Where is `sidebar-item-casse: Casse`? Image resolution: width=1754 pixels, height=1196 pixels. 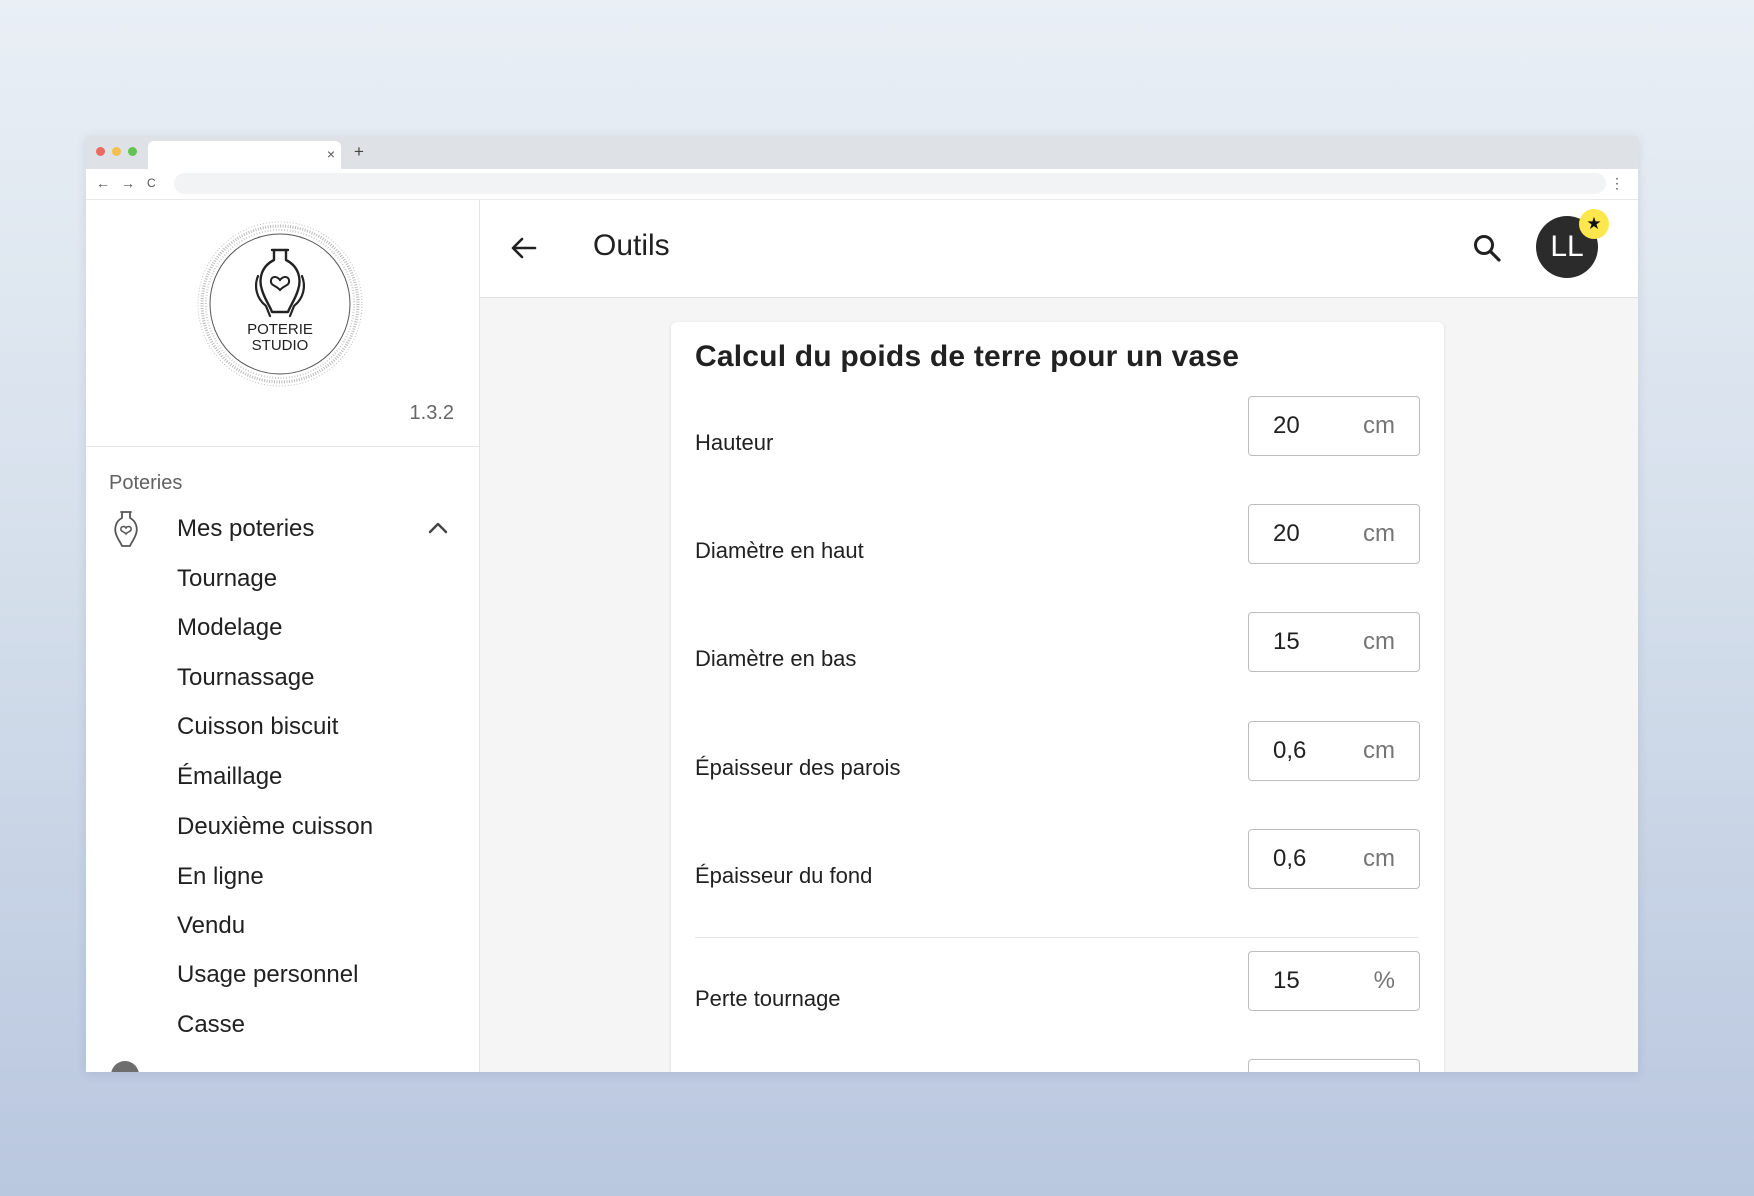
sidebar-item-casse: Casse is located at coordinates (211, 1025).